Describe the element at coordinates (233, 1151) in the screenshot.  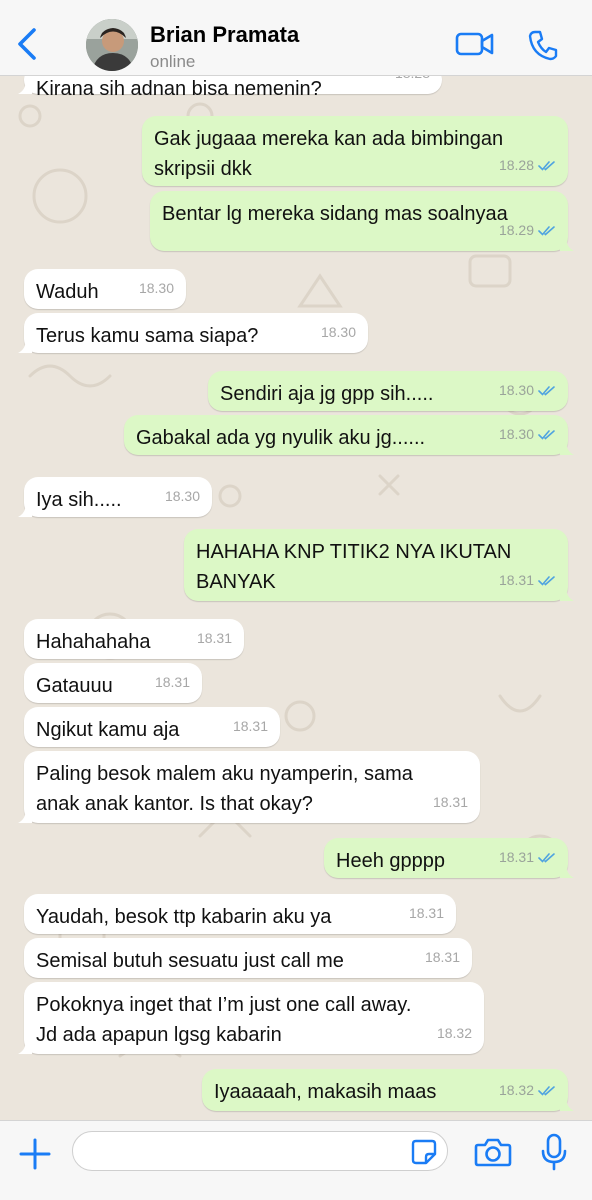
I see `message-input` at that location.